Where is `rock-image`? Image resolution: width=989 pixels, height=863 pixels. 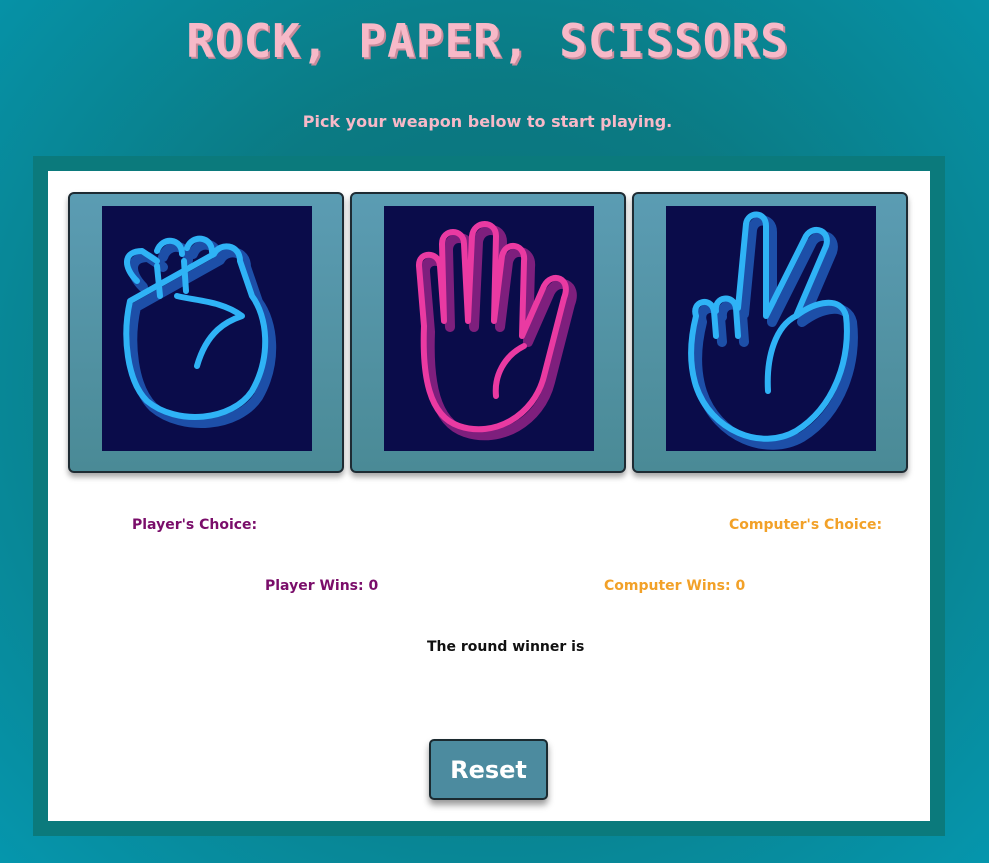 rock-image is located at coordinates (207, 328).